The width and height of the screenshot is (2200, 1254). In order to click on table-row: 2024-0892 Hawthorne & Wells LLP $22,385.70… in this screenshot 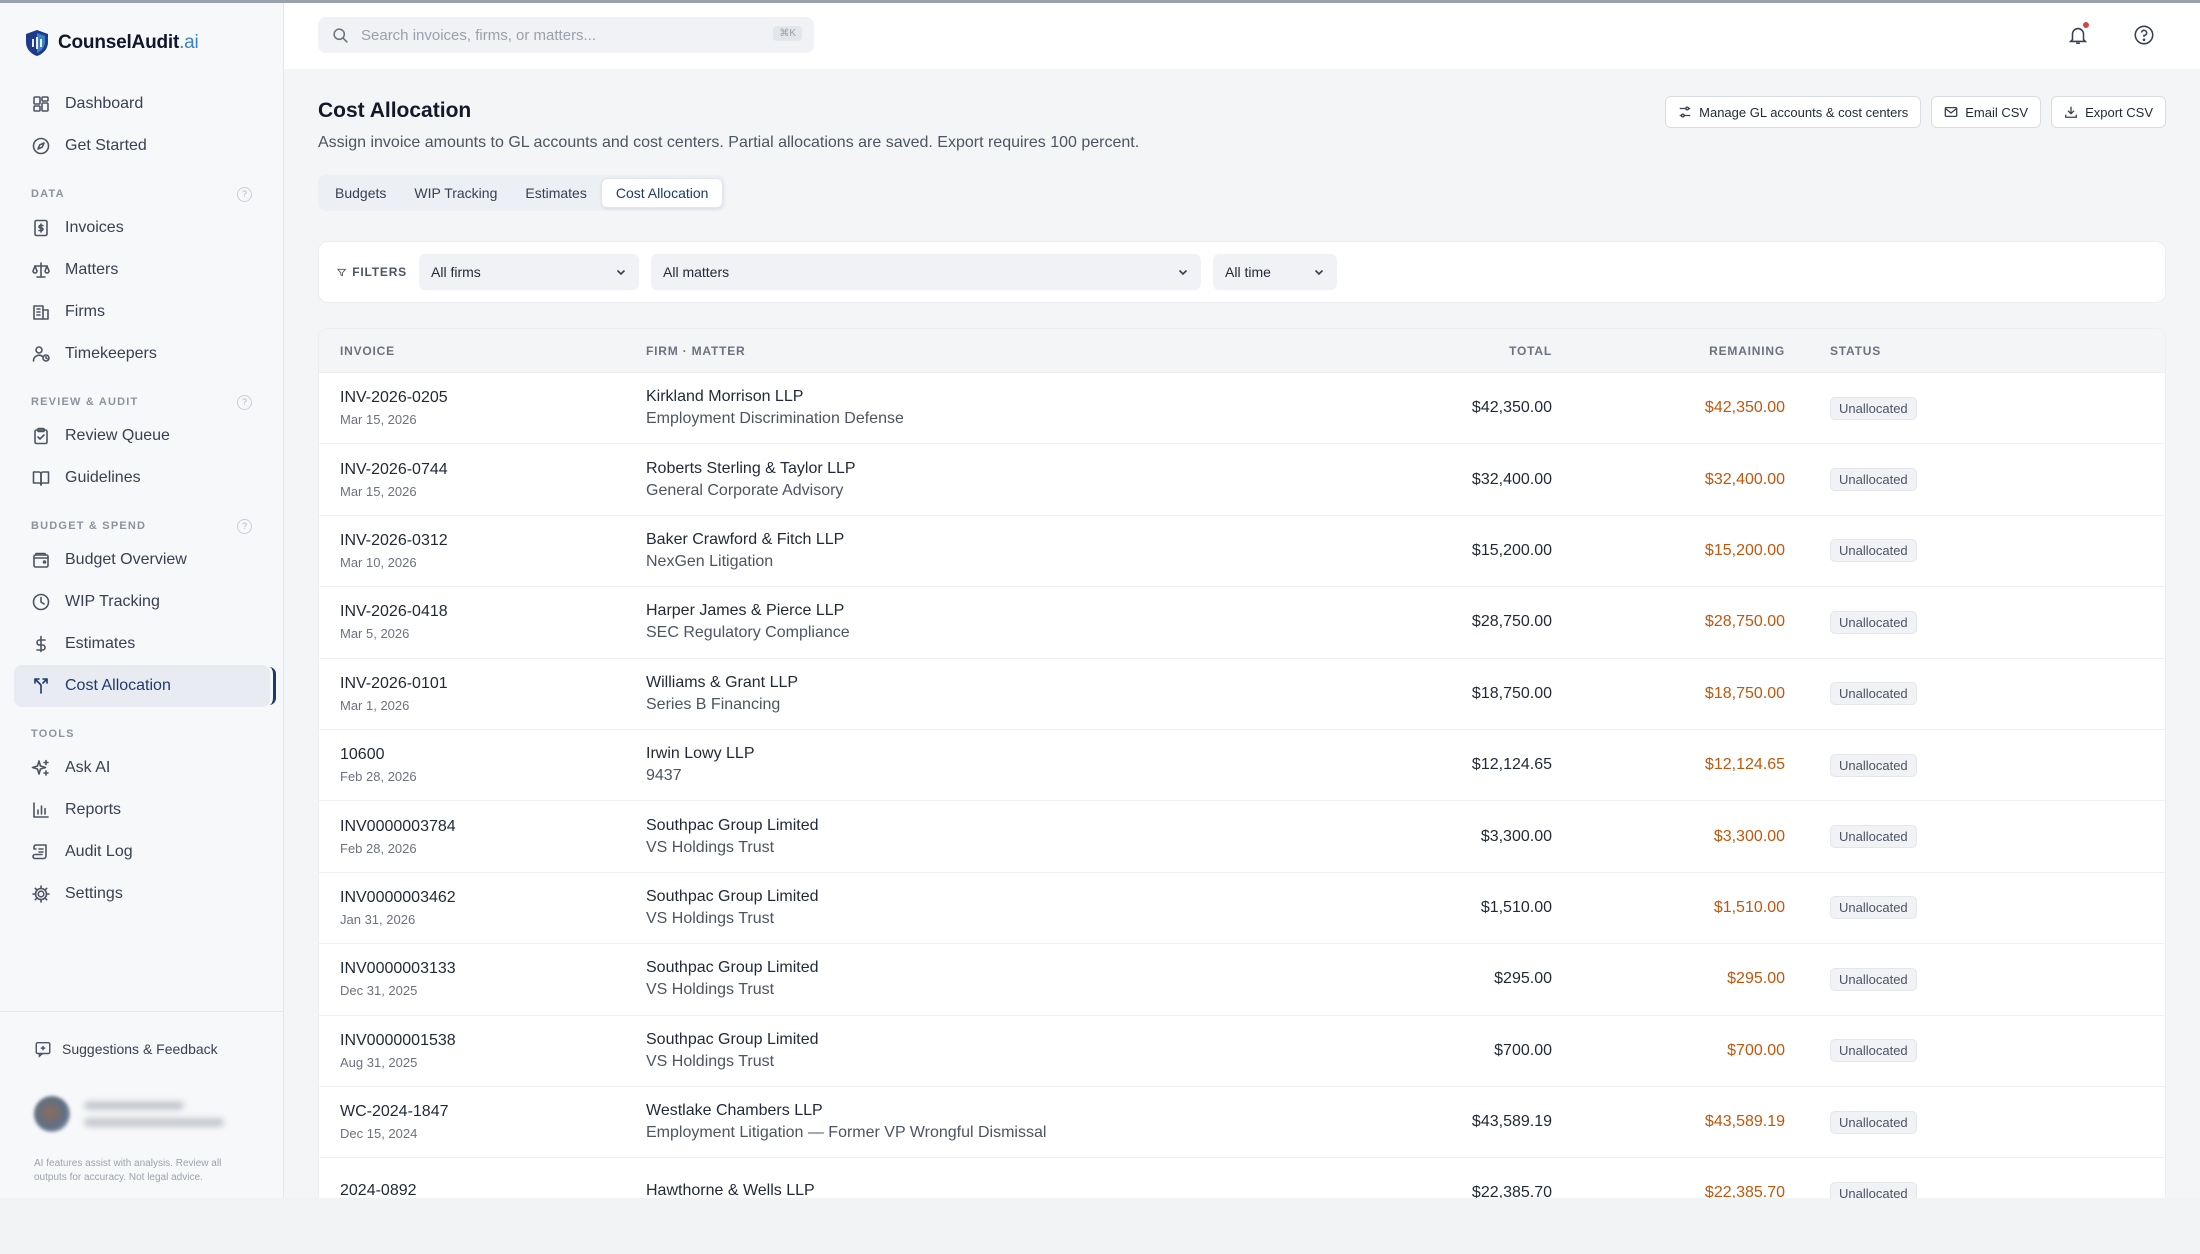, I will do `click(1242, 1178)`.